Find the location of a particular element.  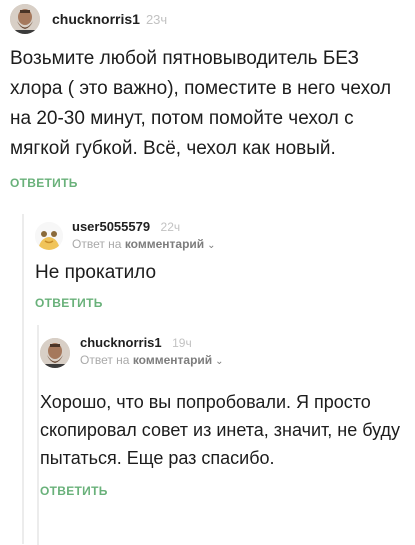

comment-header: chucknorris1 23ч is located at coordinates (207, 19).